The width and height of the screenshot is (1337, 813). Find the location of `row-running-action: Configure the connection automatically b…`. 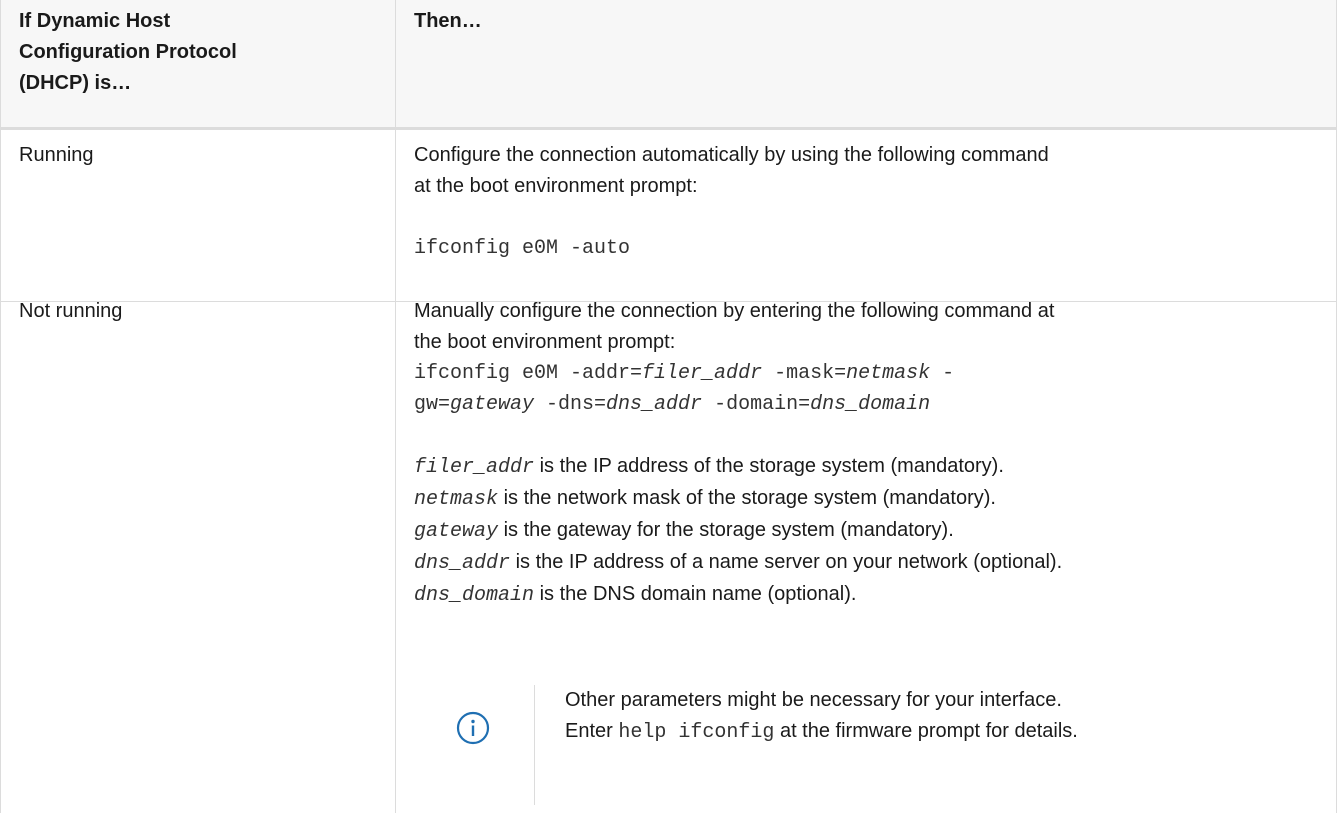

row-running-action: Configure the connection automatically b… is located at coordinates (869, 202).